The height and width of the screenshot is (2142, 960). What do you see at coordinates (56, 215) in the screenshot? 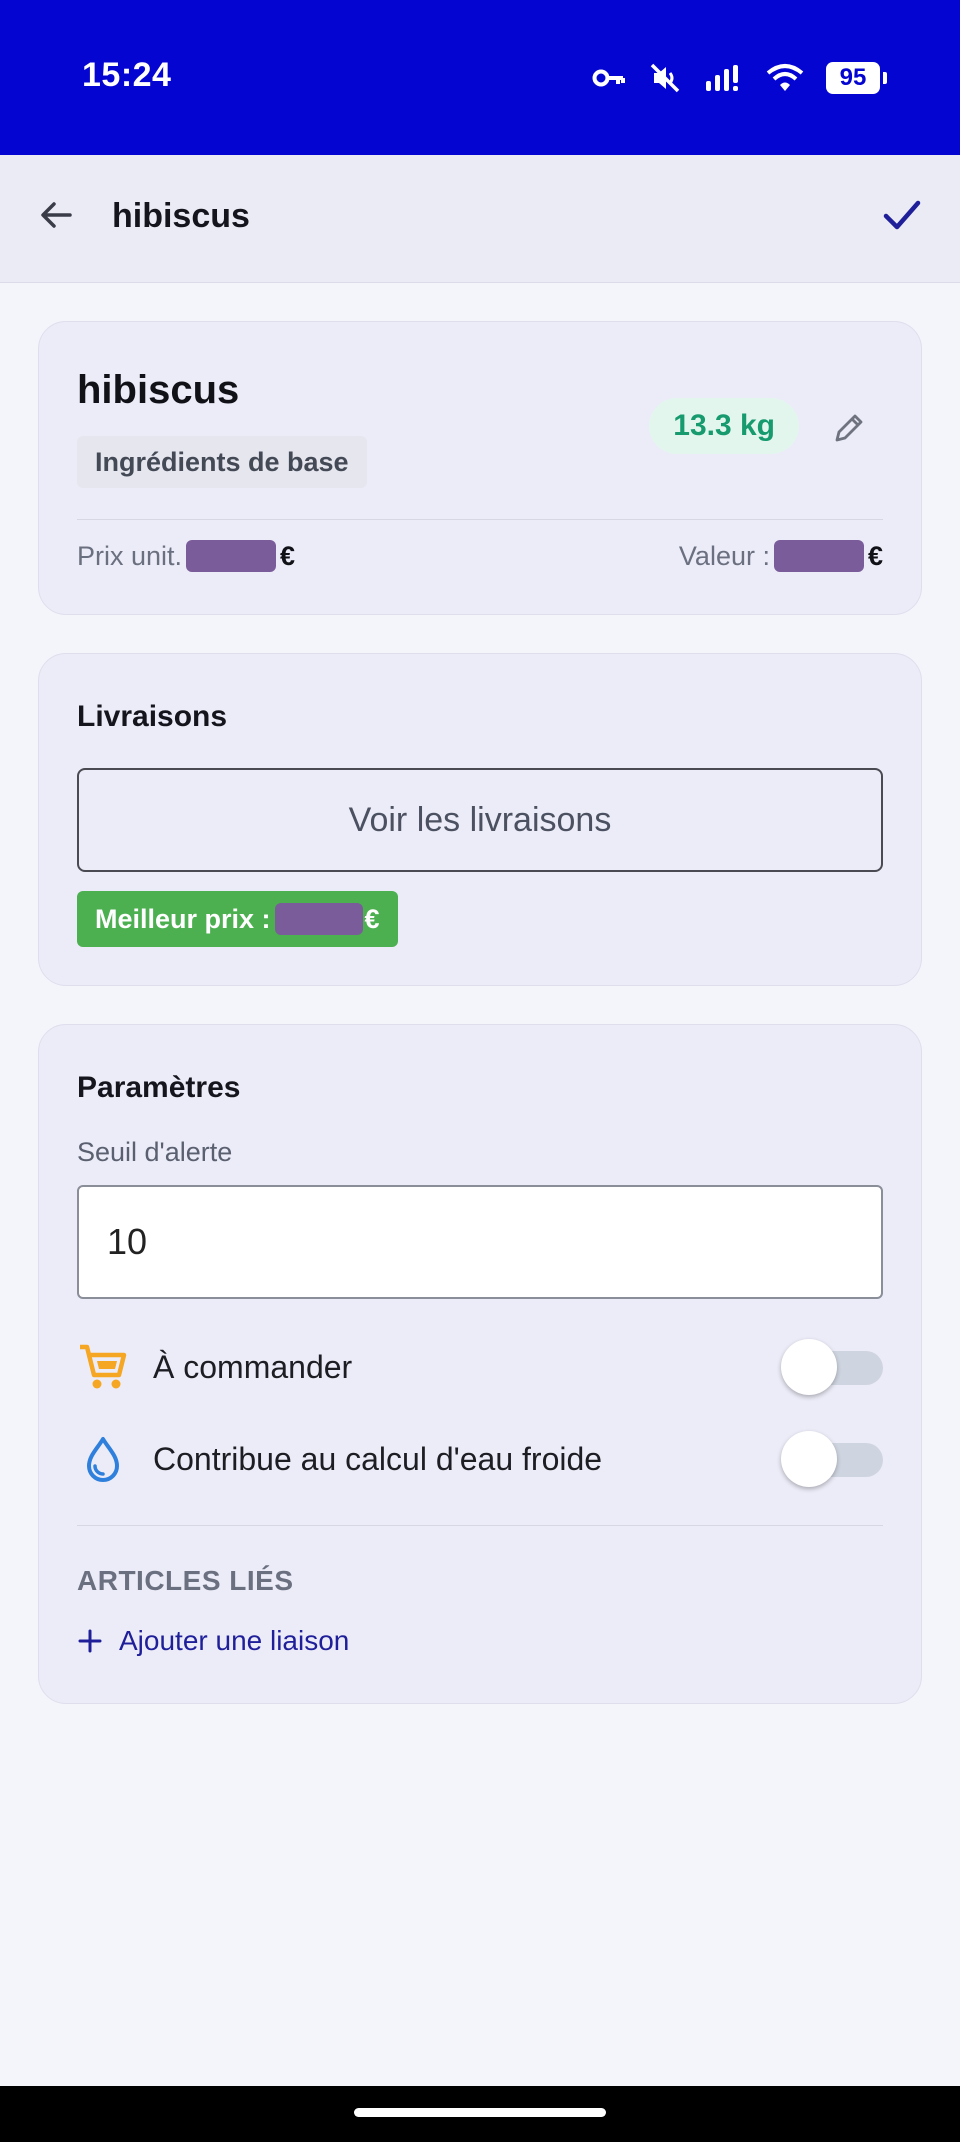
I see `back-arrow-icon` at bounding box center [56, 215].